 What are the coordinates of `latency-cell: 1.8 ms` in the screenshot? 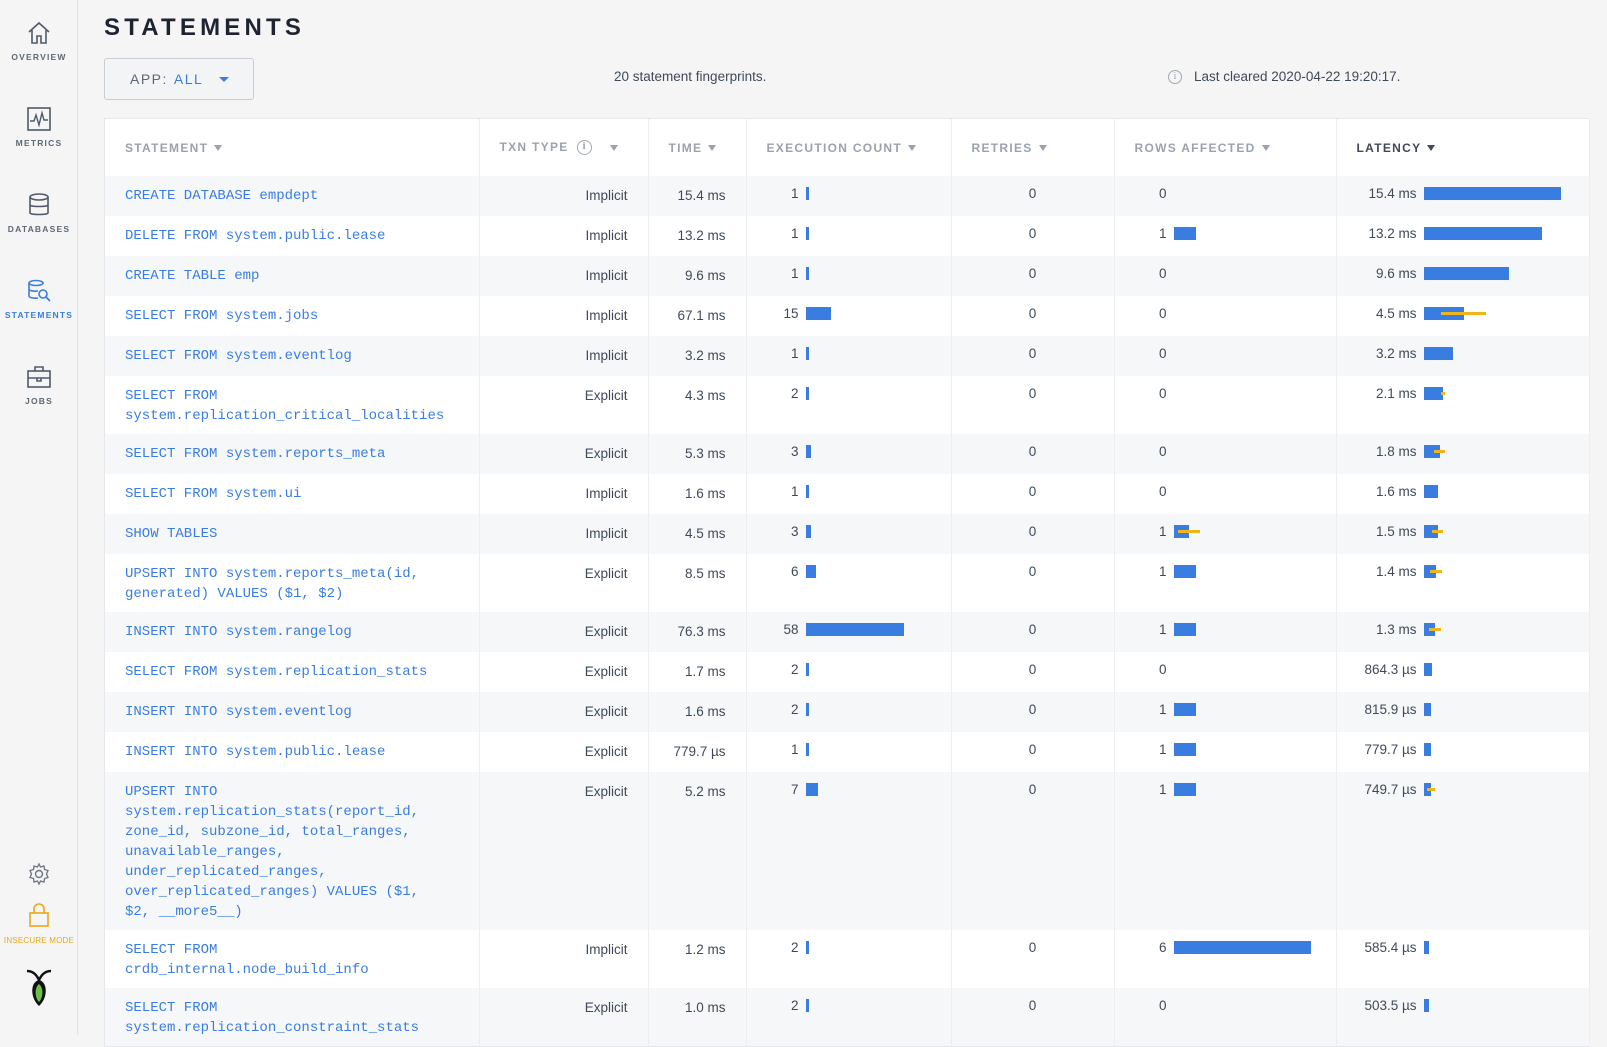 It's located at (1463, 454).